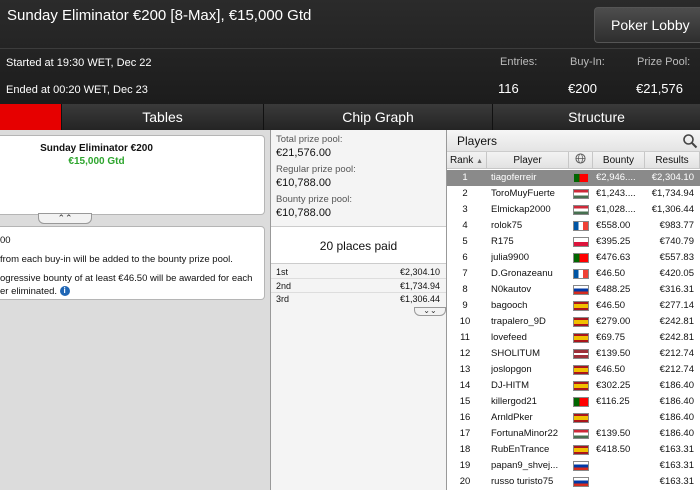 Image resolution: width=700 pixels, height=490 pixels. I want to click on player-row: 2 ToroMuyFuerte €1,243.... €1,734.94, so click(573, 194).